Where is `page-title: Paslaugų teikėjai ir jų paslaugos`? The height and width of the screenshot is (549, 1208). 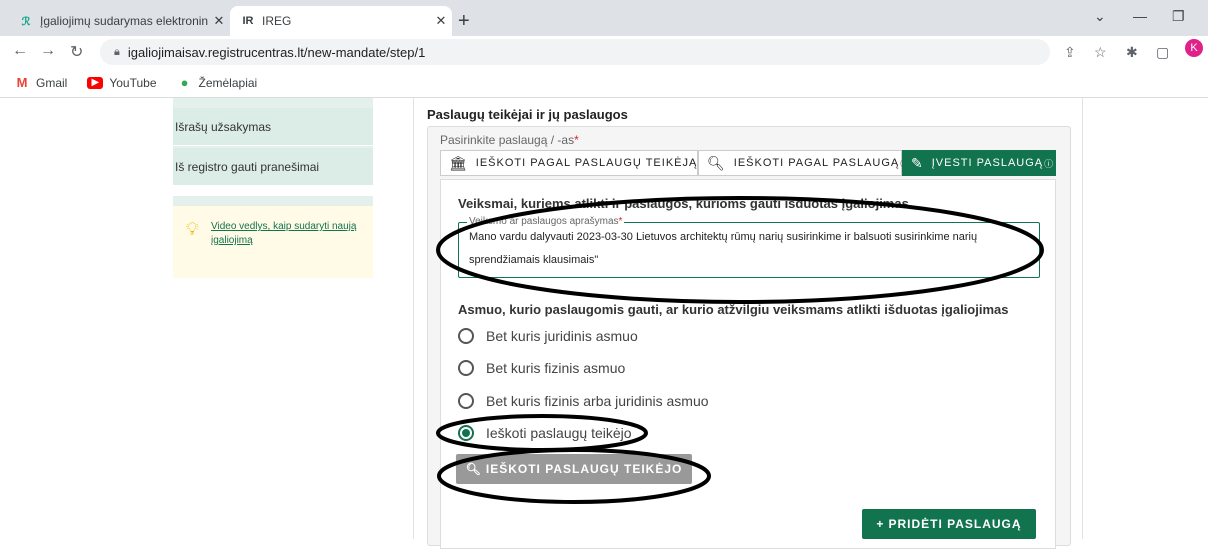
page-title: Paslaugų teikėjai ir jų paslaugos is located at coordinates (527, 114).